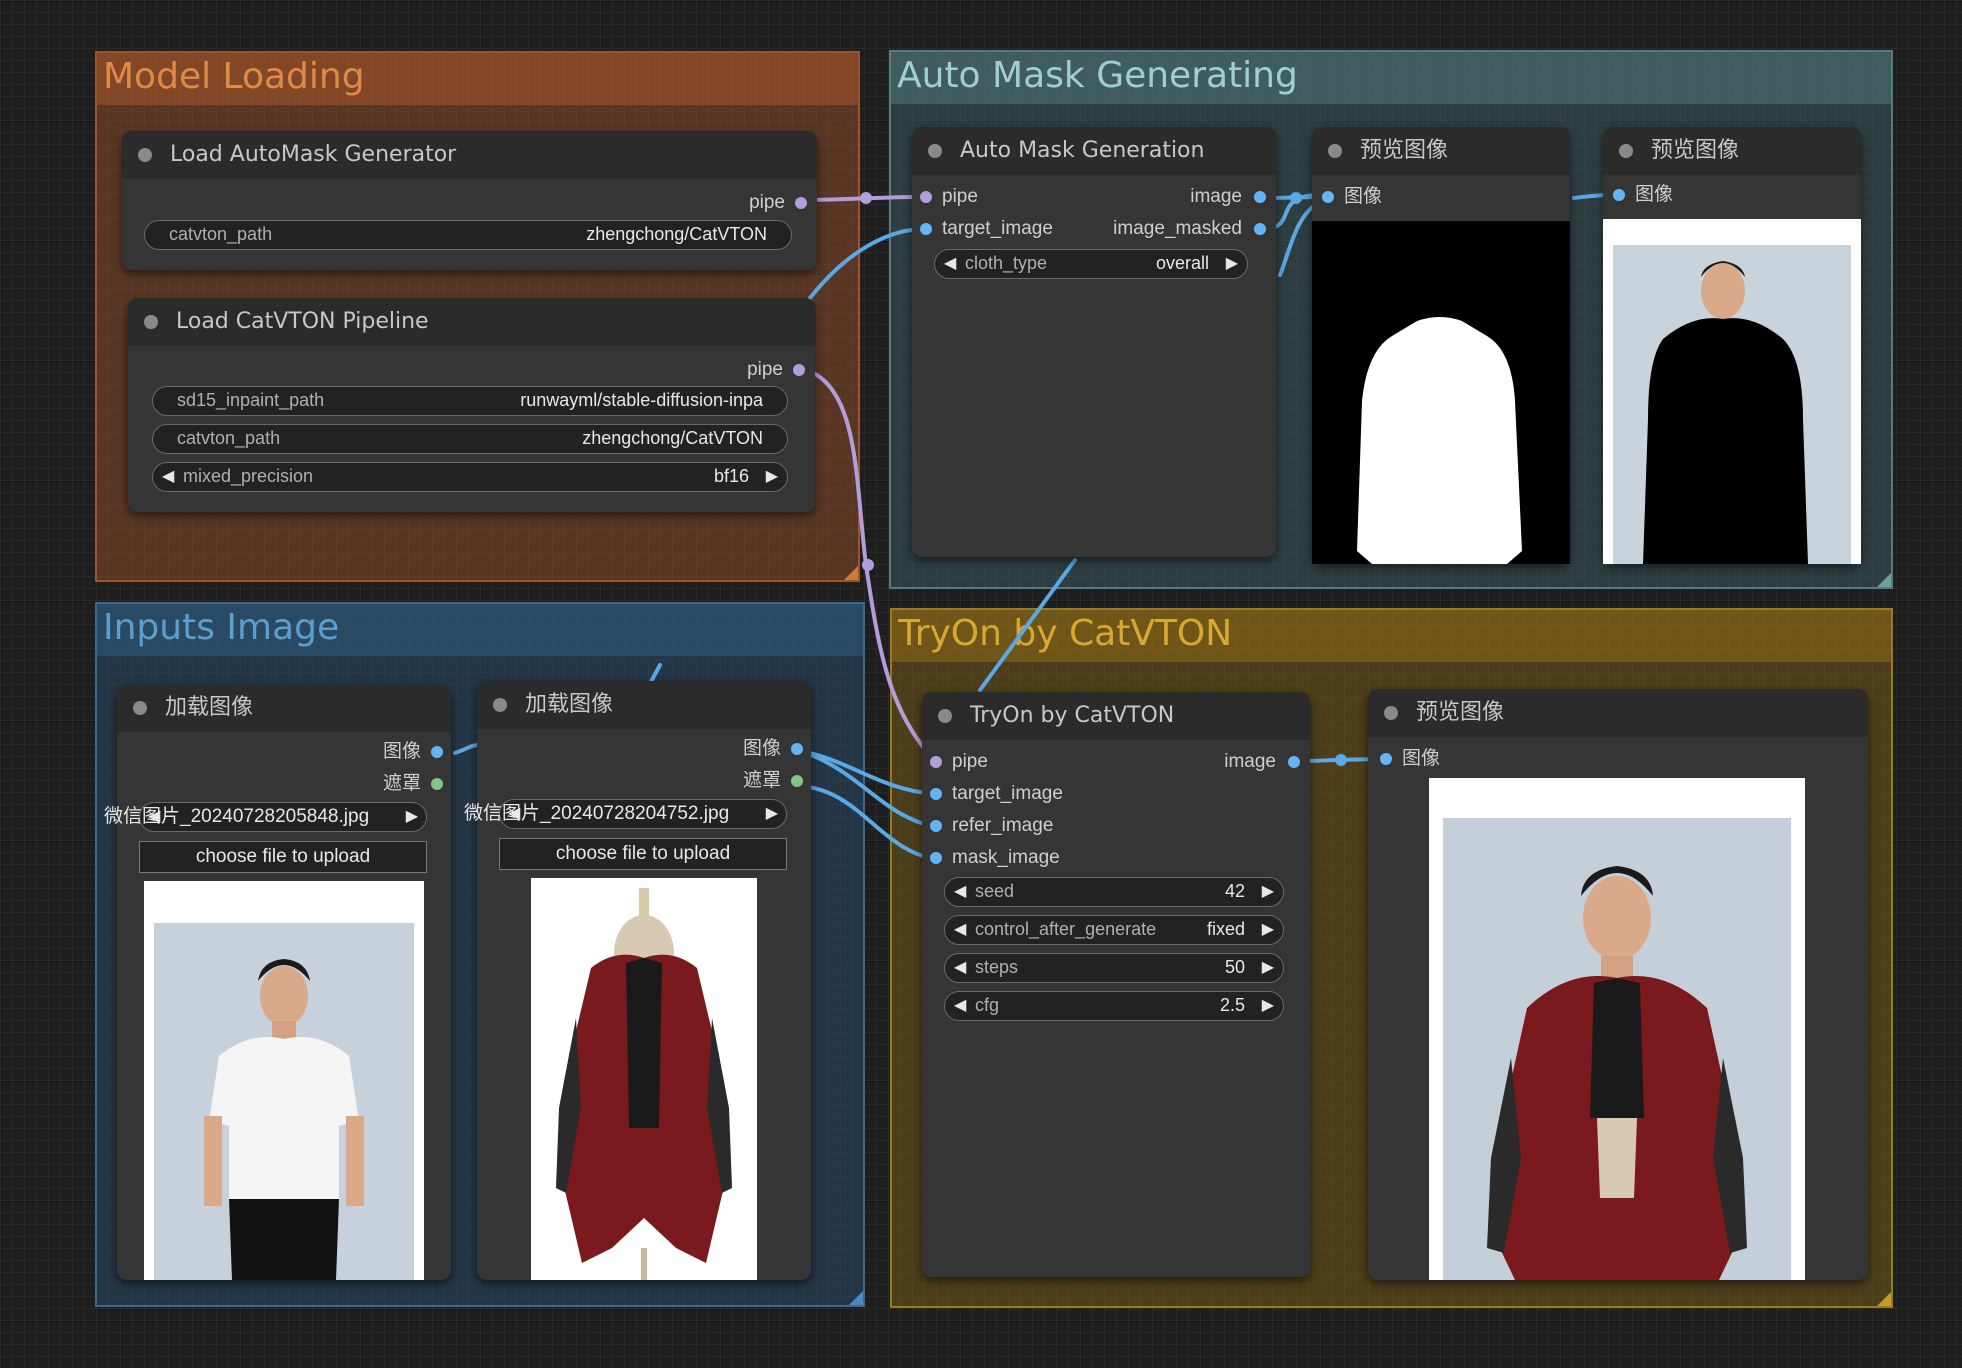  What do you see at coordinates (248, 476) in the screenshot?
I see `widget-label: mixed_precision` at bounding box center [248, 476].